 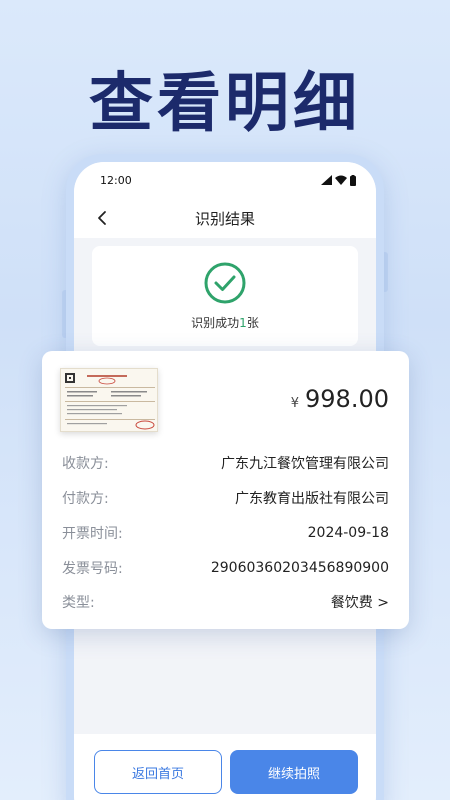 I want to click on row-label: 付款方:, so click(x=85, y=499).